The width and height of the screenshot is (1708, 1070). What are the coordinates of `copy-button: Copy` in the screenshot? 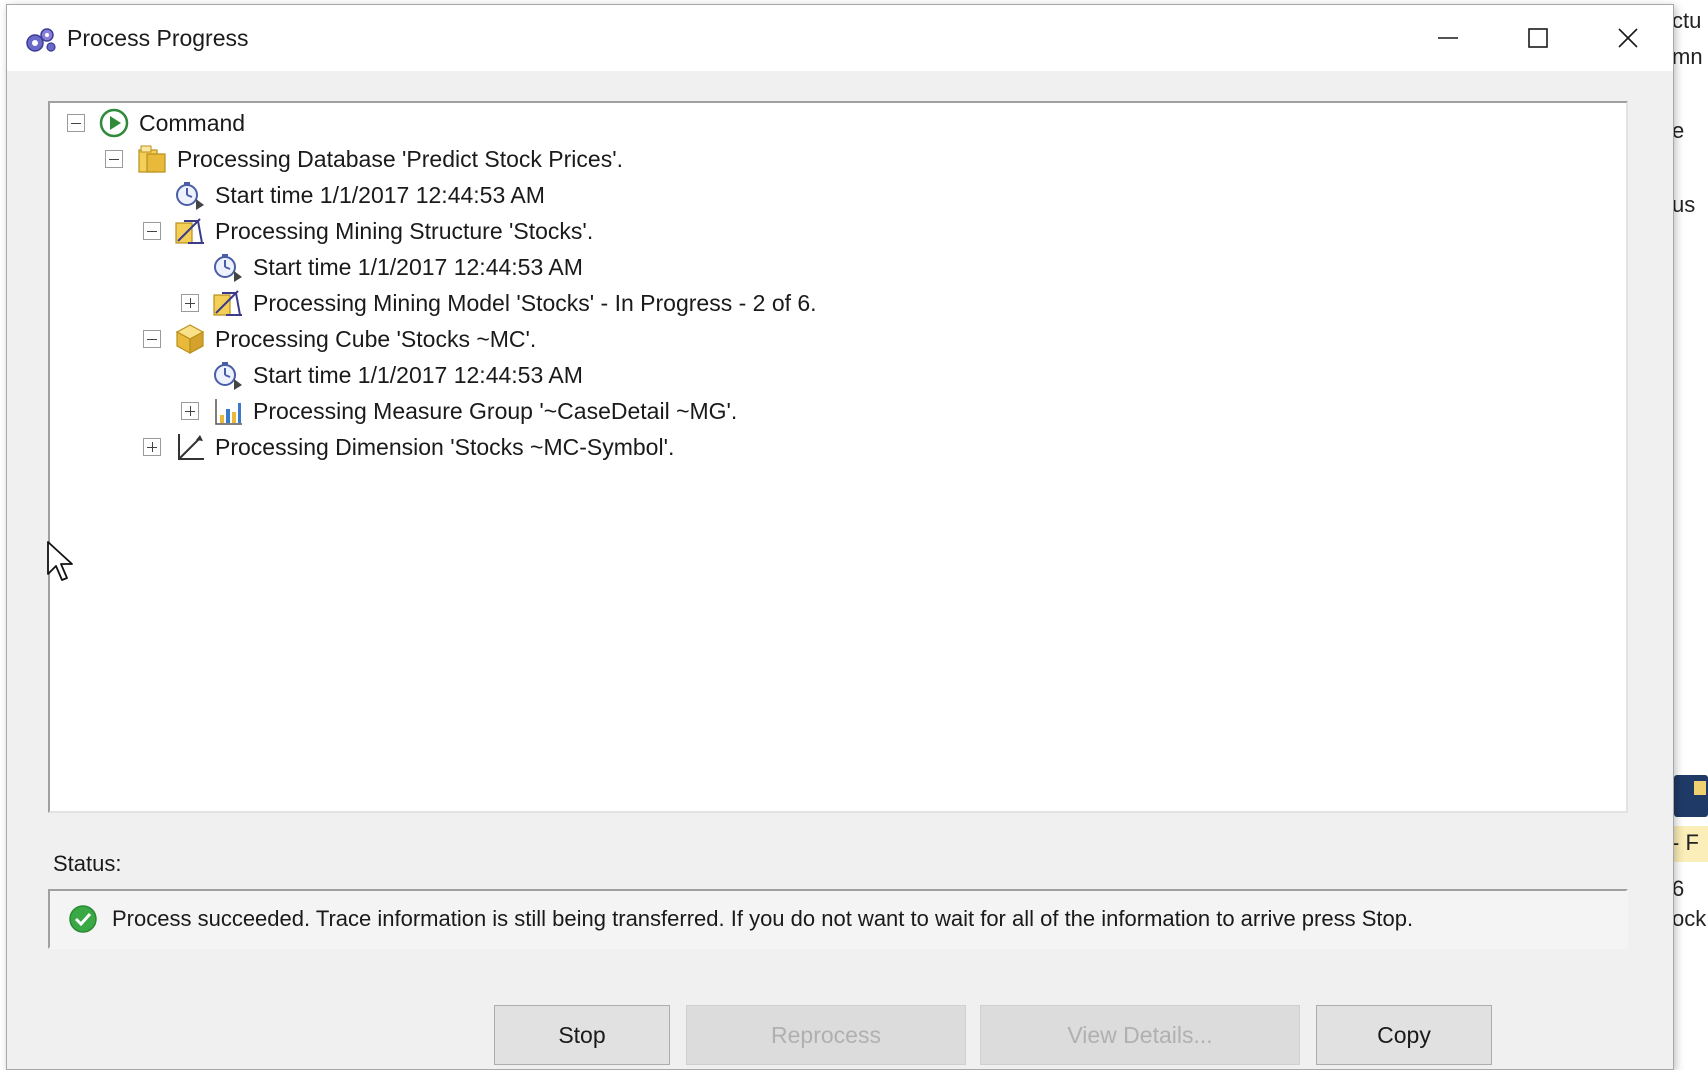 It's located at (1404, 1035).